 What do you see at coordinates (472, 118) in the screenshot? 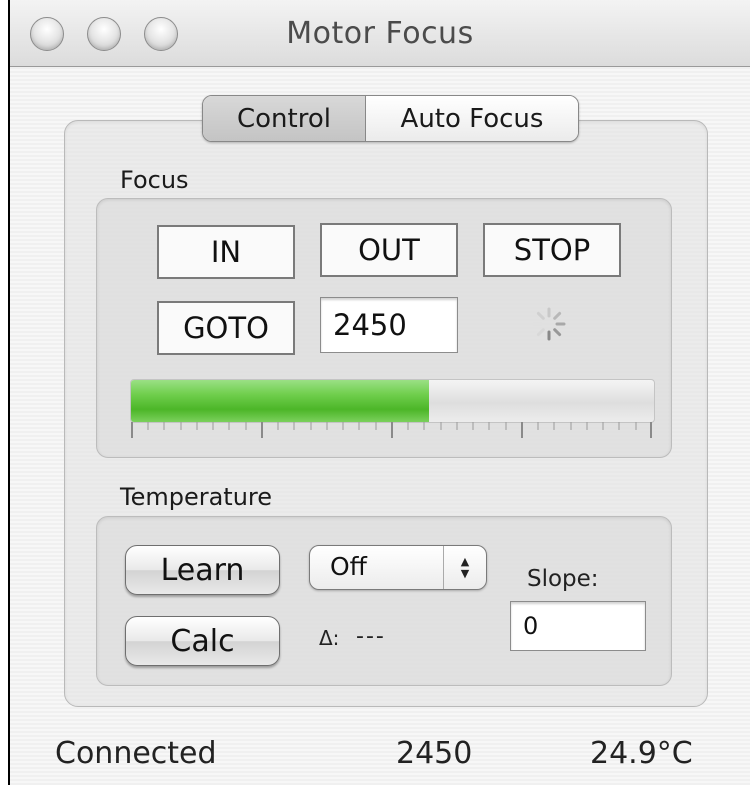
I see `tab-auto-focus: Auto Focus` at bounding box center [472, 118].